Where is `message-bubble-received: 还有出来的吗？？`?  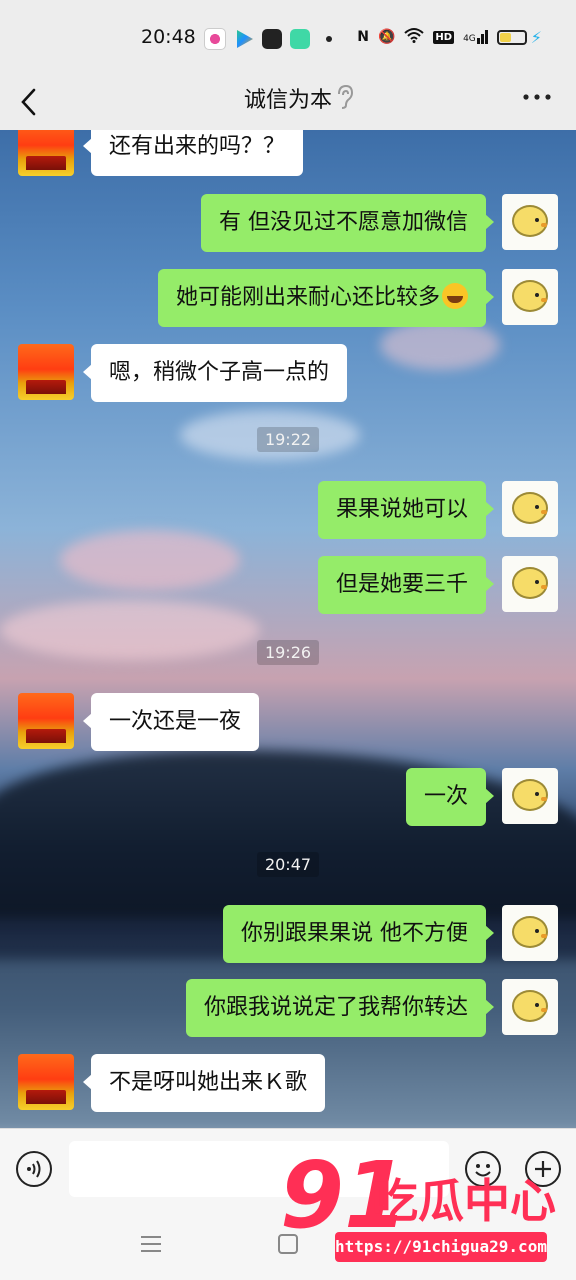
message-bubble-received: 还有出来的吗？？ is located at coordinates (193, 153).